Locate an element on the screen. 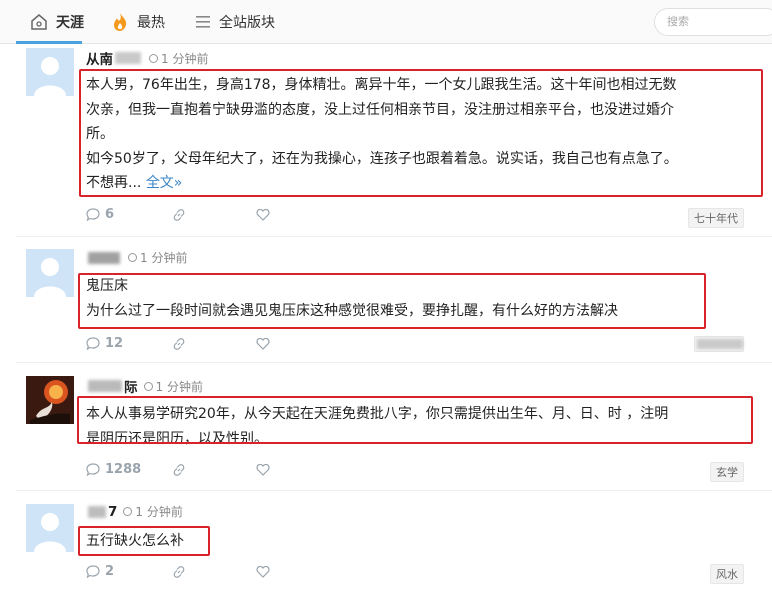 This screenshot has height=595, width=772. tab-hottest: 最热 is located at coordinates (138, 22).